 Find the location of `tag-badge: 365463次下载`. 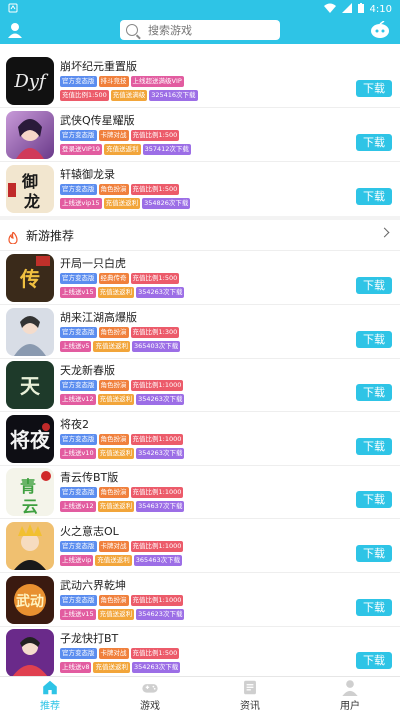

tag-badge: 365463次下载 is located at coordinates (158, 560).